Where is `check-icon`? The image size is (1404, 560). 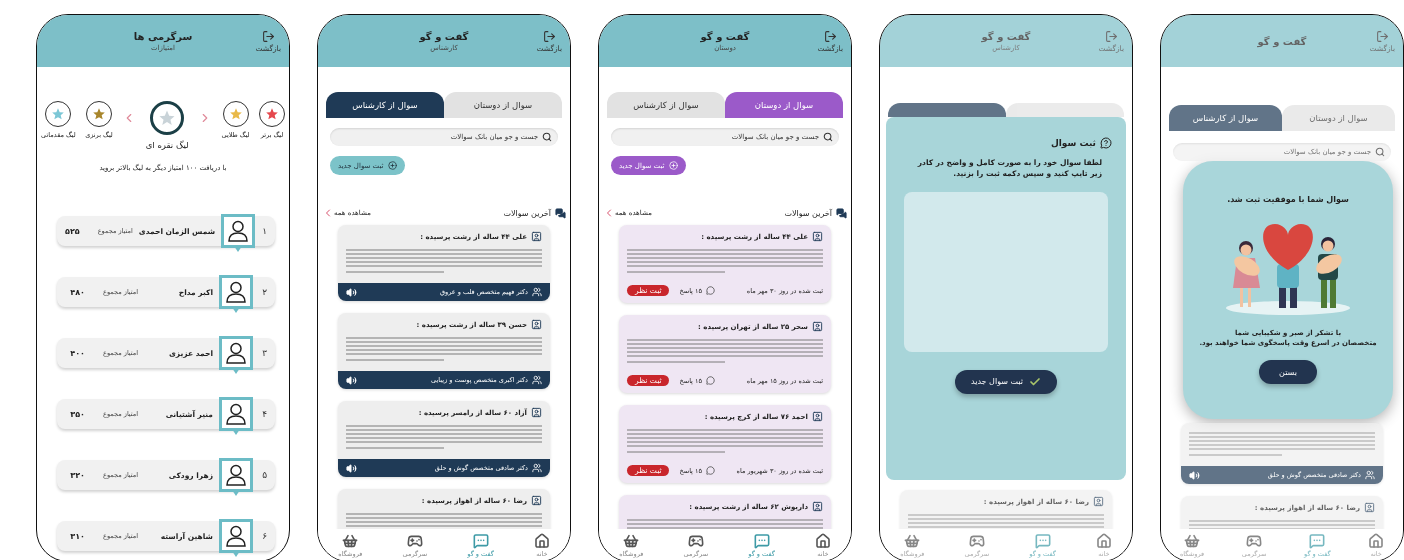 check-icon is located at coordinates (1035, 381).